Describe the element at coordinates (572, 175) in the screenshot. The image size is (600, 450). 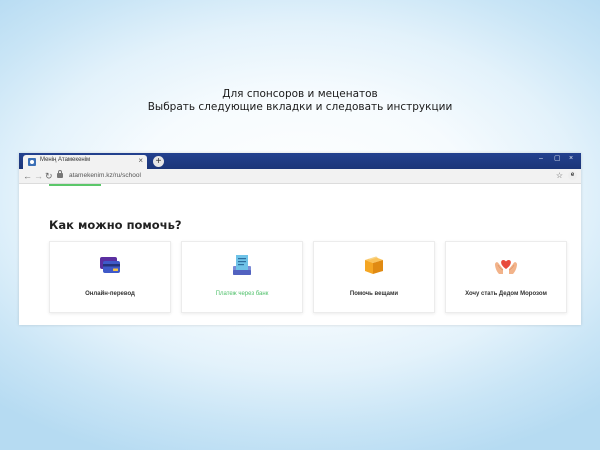
I see `extension-icon: e` at that location.